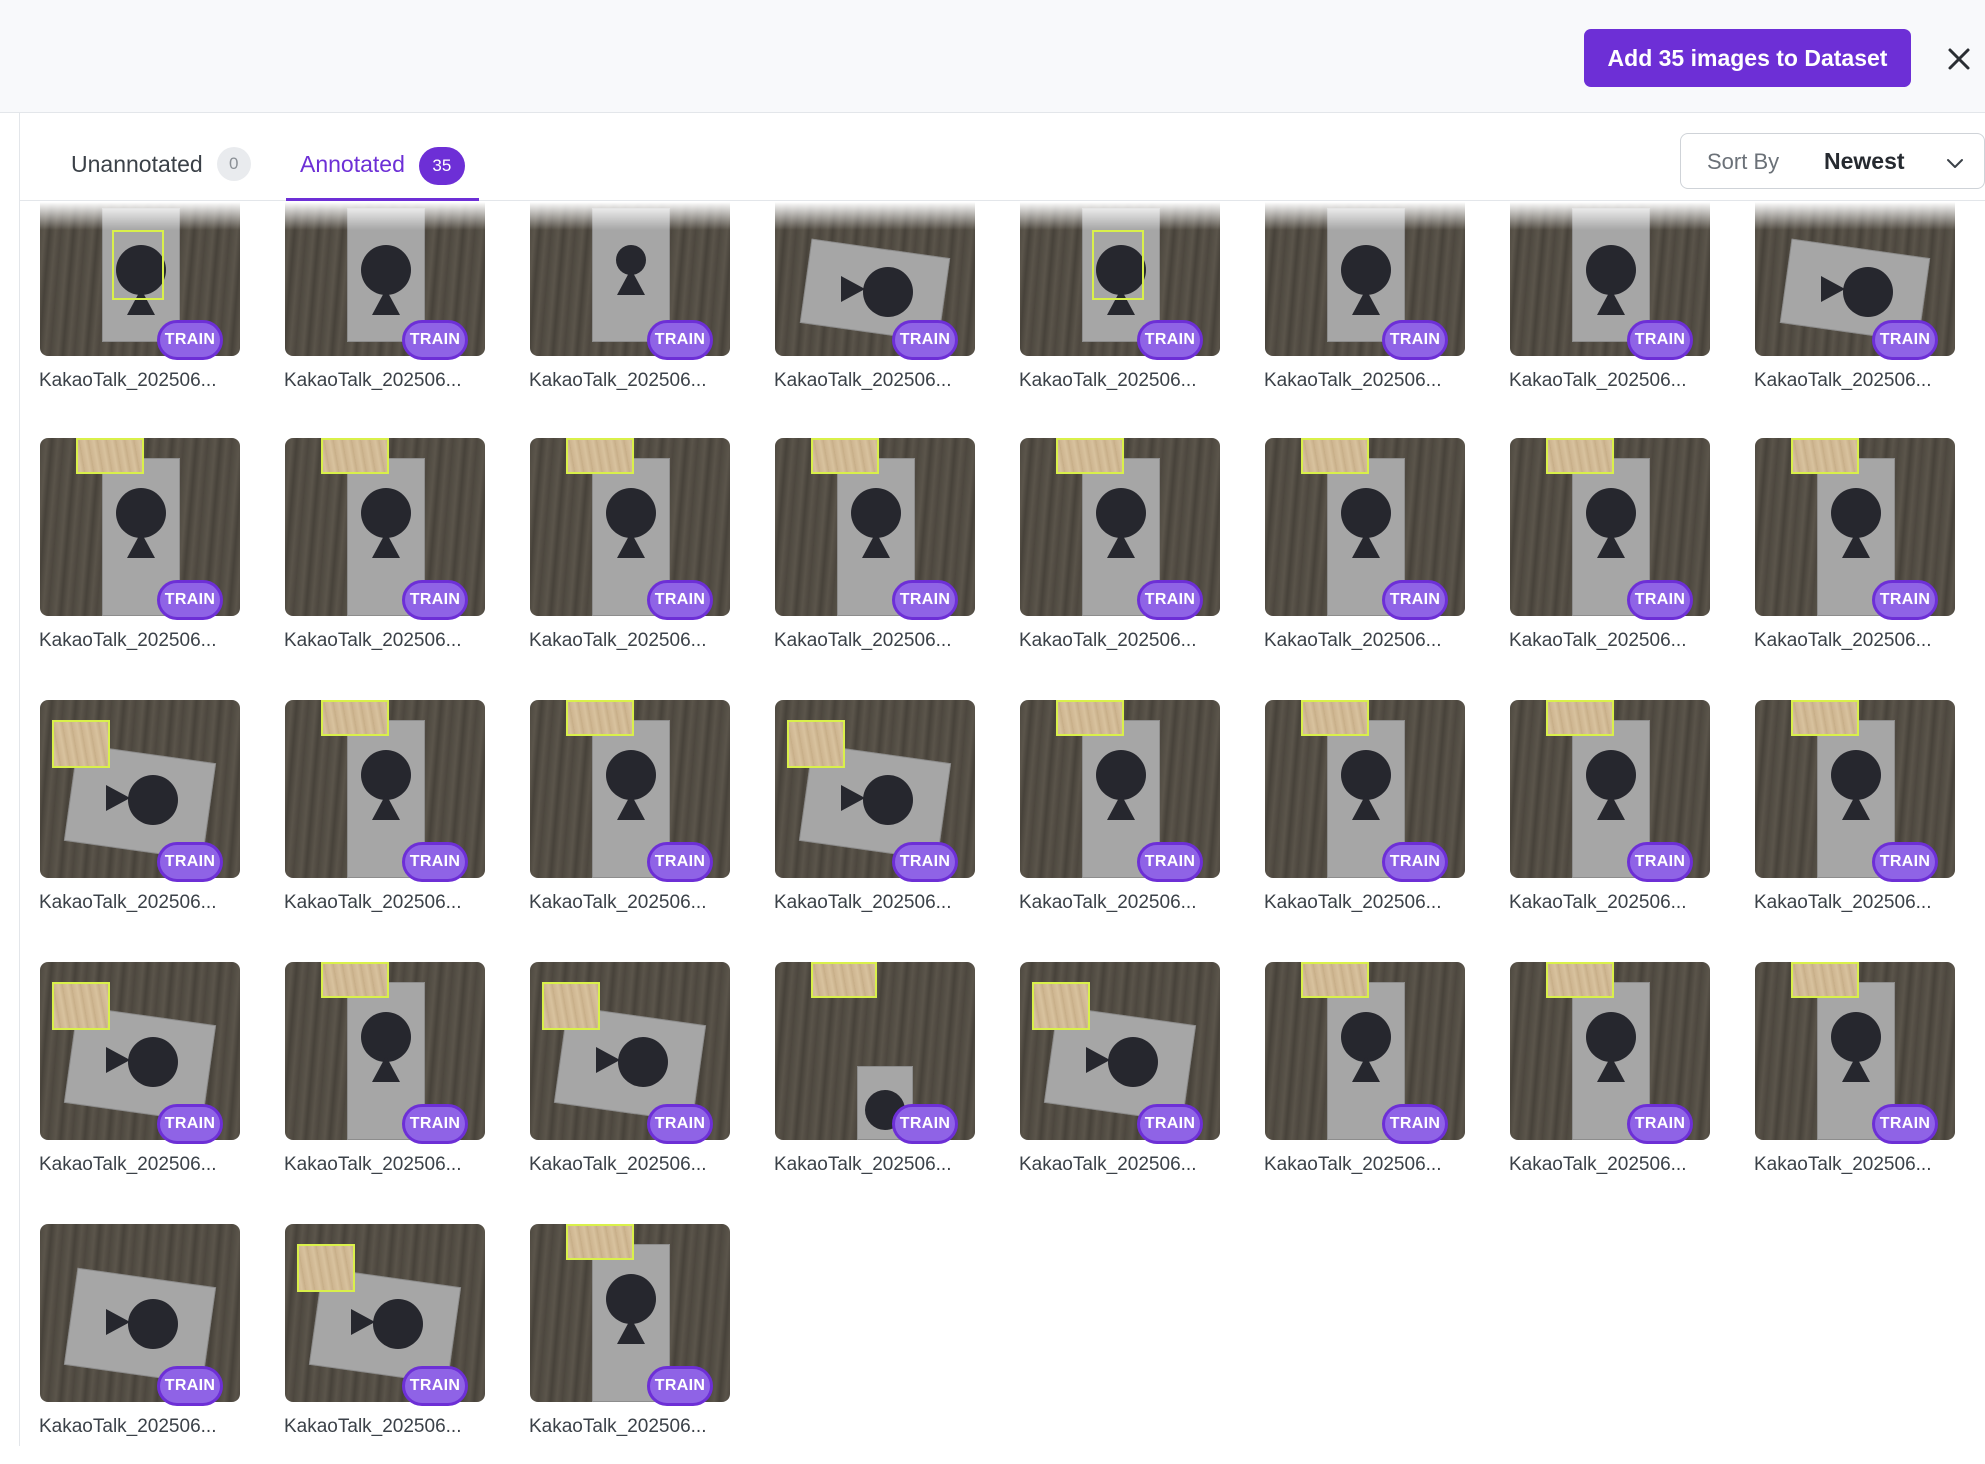  What do you see at coordinates (1955, 163) in the screenshot?
I see `chevron-down-icon` at bounding box center [1955, 163].